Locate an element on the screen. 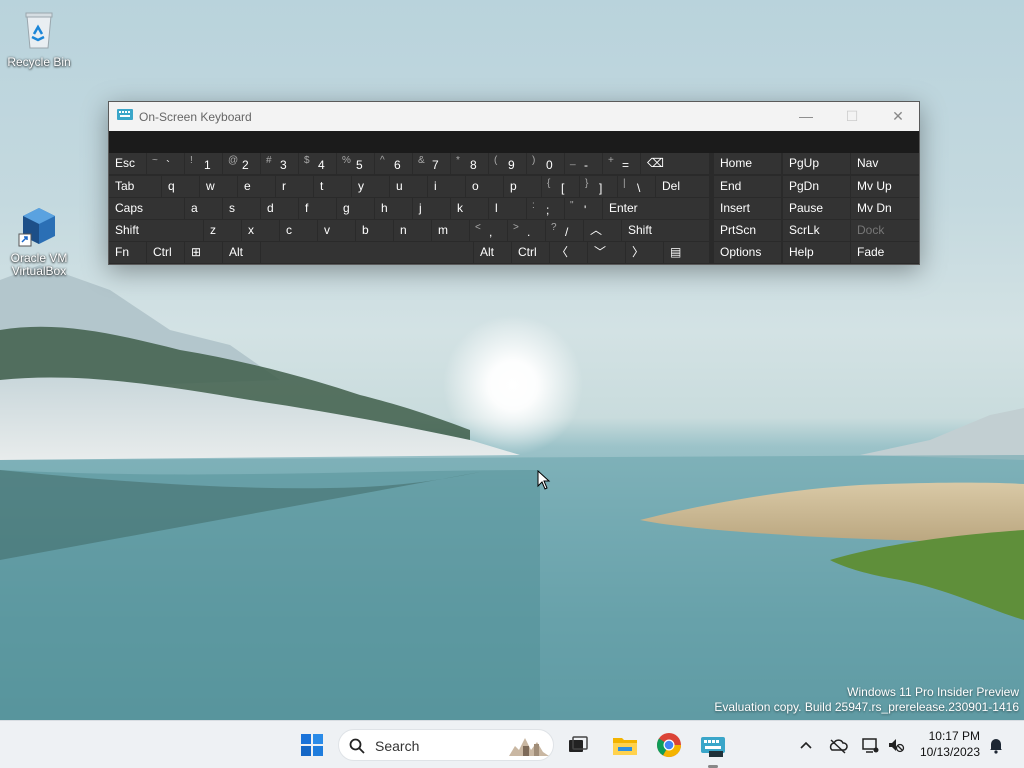  desktop-icon-recycle-bin: Recycle Bin is located at coordinates (39, 38).